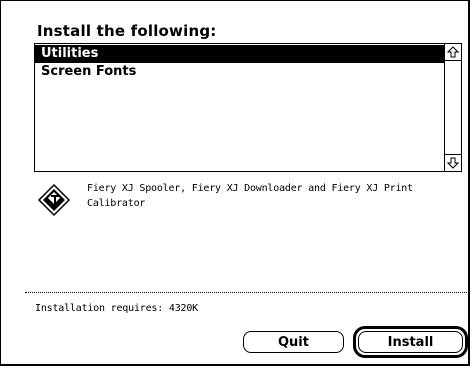 The height and width of the screenshot is (368, 472). I want to click on separator, so click(247, 292).